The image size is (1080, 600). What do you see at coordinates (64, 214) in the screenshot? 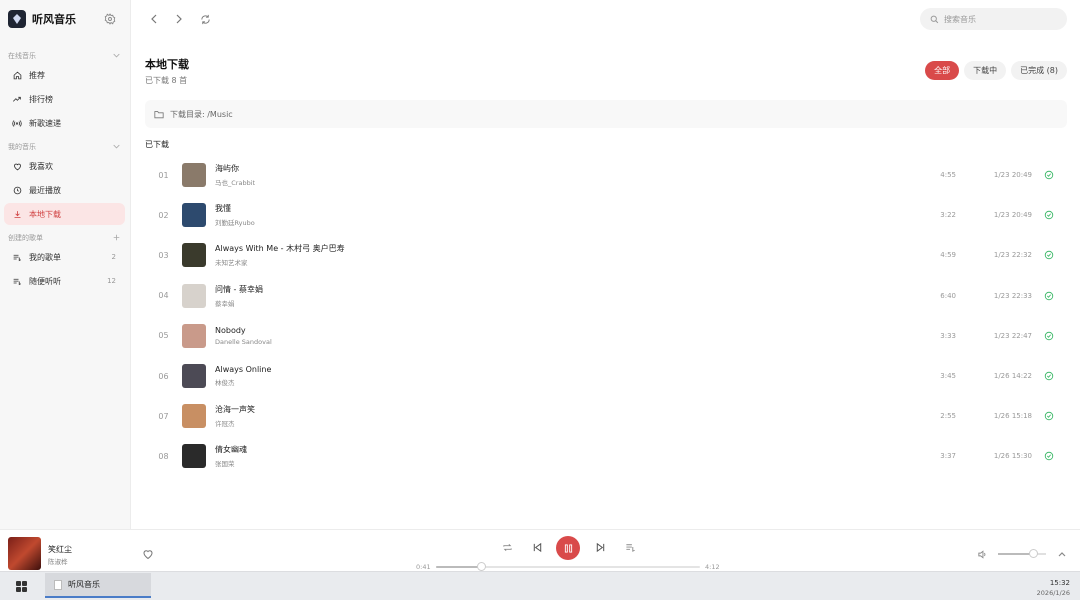
I see `sidebar-item: 本地下载` at bounding box center [64, 214].